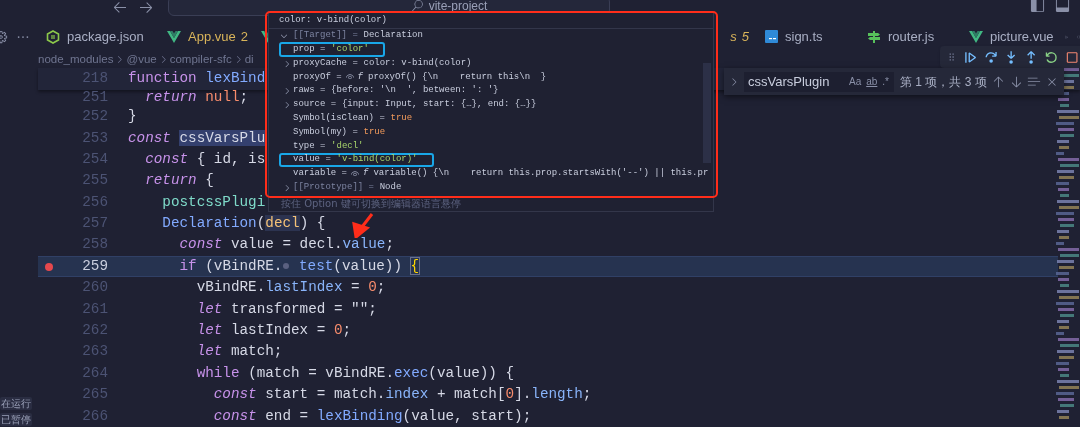 The image size is (1080, 427). Describe the element at coordinates (855, 81) in the screenshot. I see `find-option-toggle: Aa` at that location.